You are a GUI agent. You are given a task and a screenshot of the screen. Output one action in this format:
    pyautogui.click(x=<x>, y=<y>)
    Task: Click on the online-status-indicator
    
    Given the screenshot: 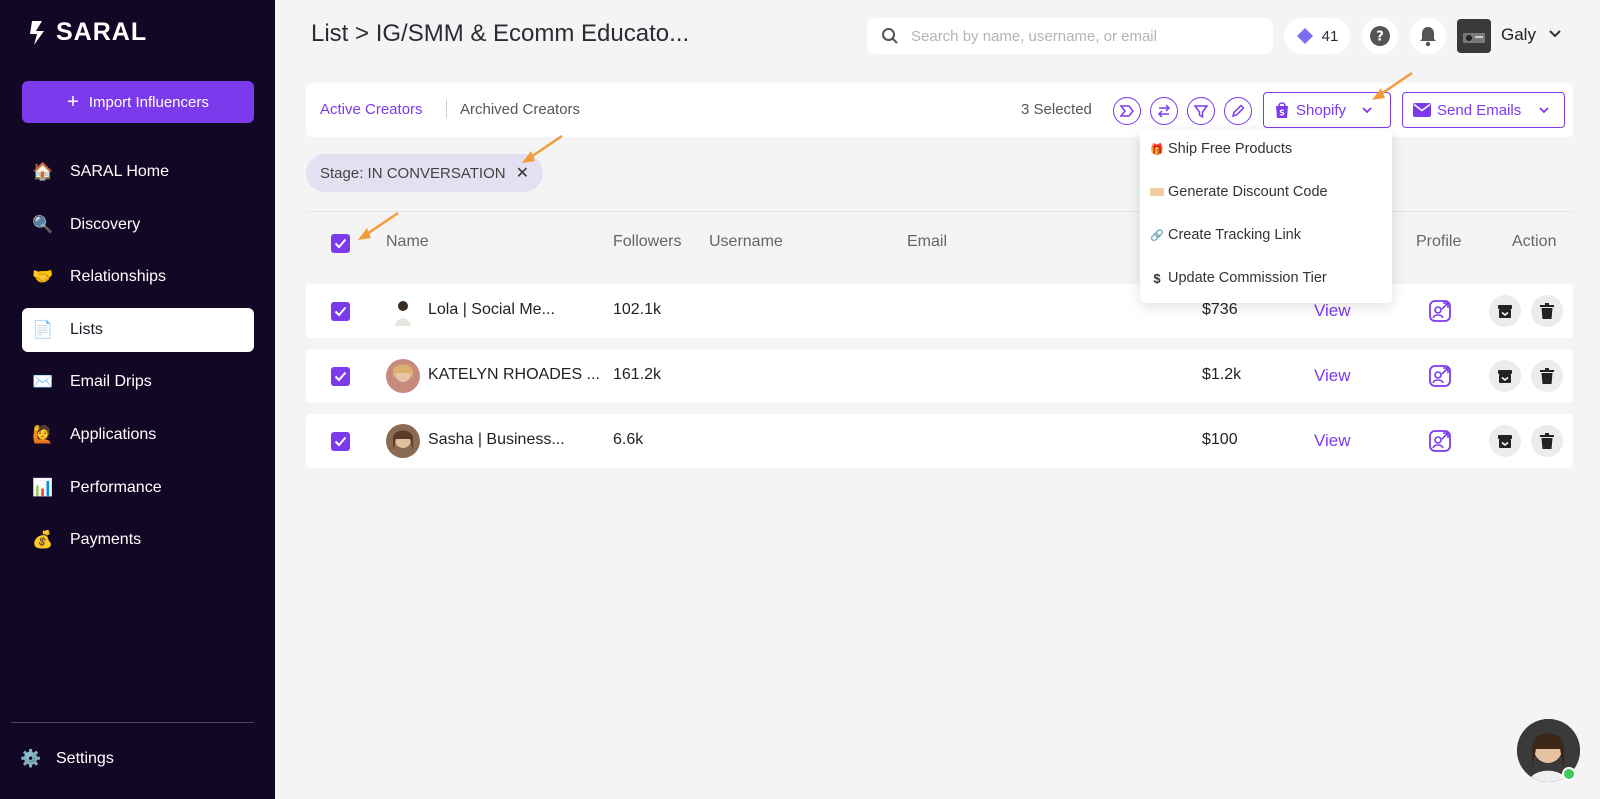 What is the action you would take?
    pyautogui.click(x=1569, y=774)
    